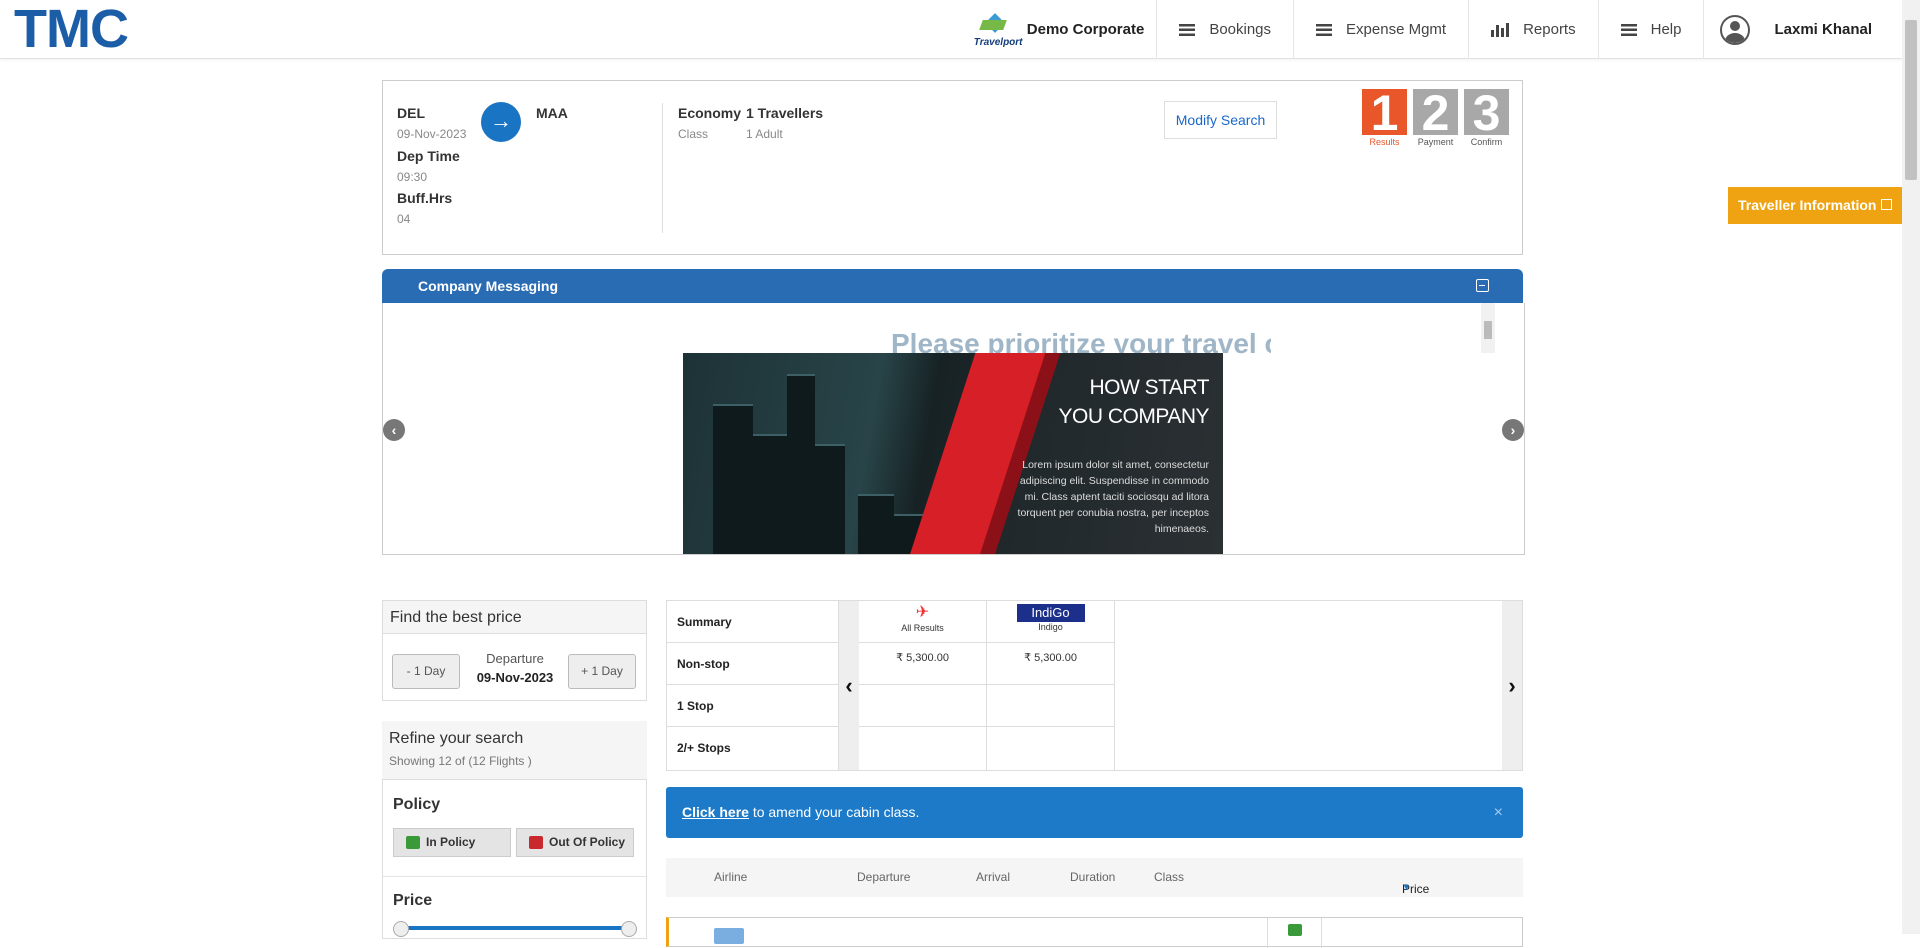  What do you see at coordinates (952, 286) in the screenshot?
I see `company-messaging-header: Company Messaging` at bounding box center [952, 286].